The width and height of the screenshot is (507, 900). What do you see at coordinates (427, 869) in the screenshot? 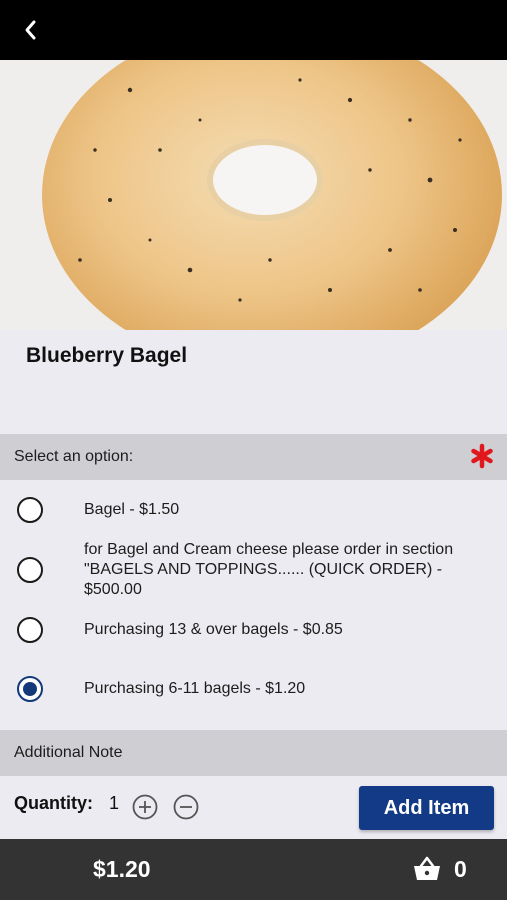
I see `basket-icon` at bounding box center [427, 869].